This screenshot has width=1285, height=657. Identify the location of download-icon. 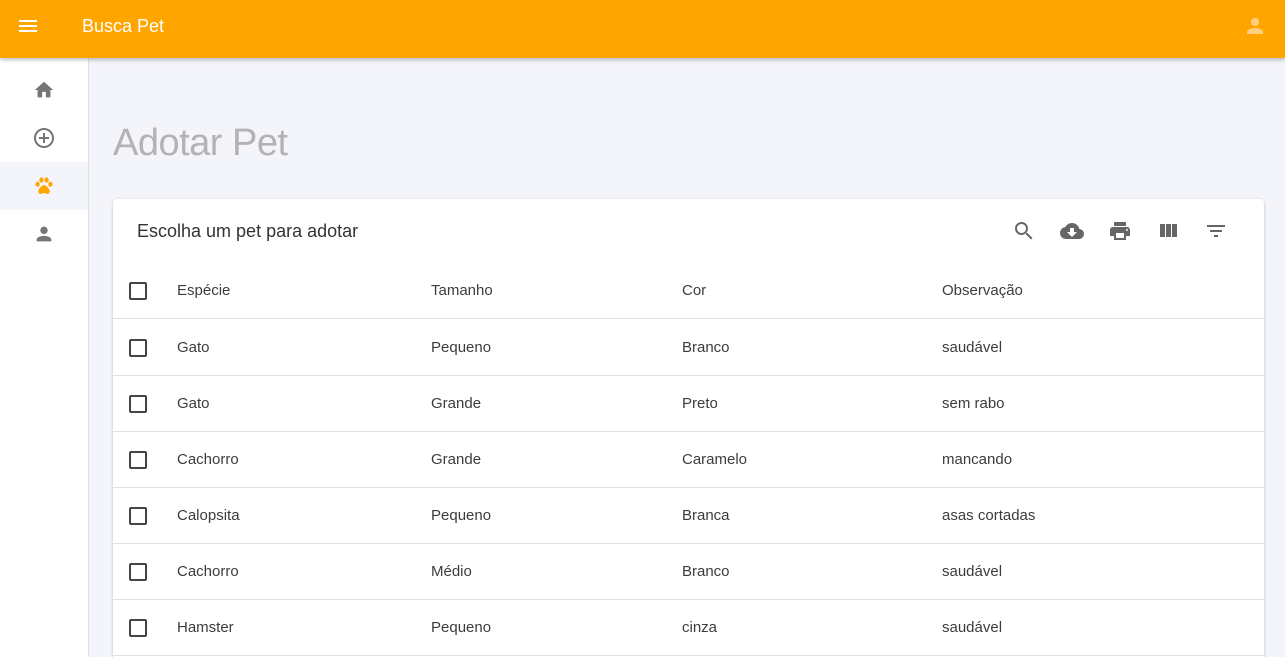
(1072, 231).